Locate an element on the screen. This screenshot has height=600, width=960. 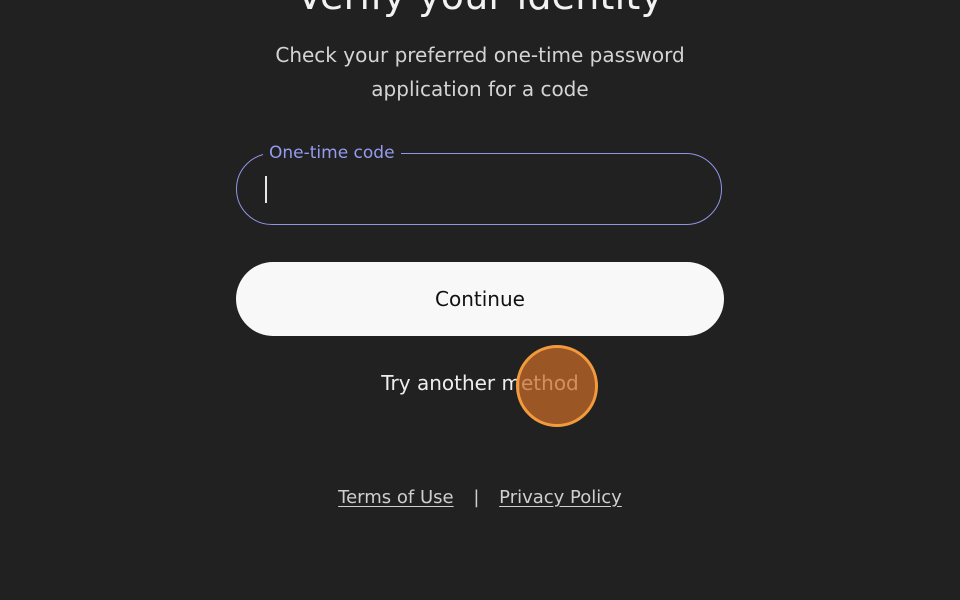
otp-field-label: One-time code is located at coordinates (332, 153).